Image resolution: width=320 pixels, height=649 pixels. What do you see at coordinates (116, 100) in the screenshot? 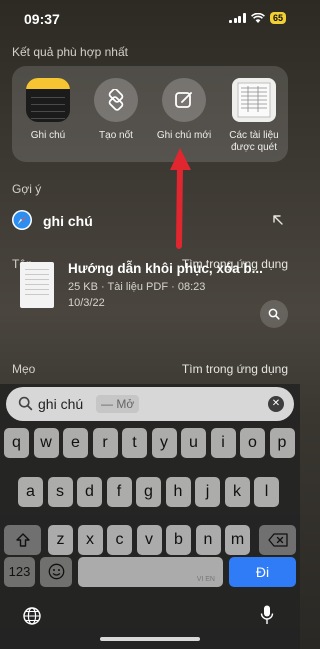
I see `stack-icon` at bounding box center [116, 100].